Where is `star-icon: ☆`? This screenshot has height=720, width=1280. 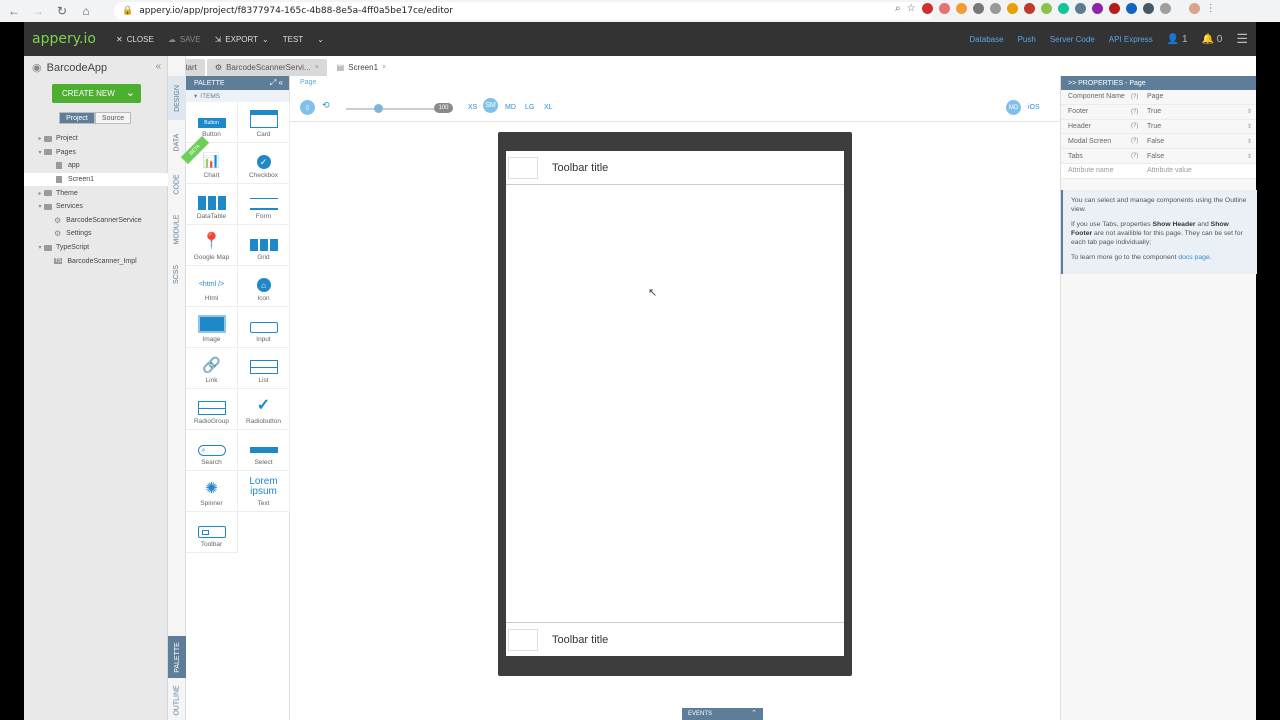
star-icon: ☆ is located at coordinates (911, 8).